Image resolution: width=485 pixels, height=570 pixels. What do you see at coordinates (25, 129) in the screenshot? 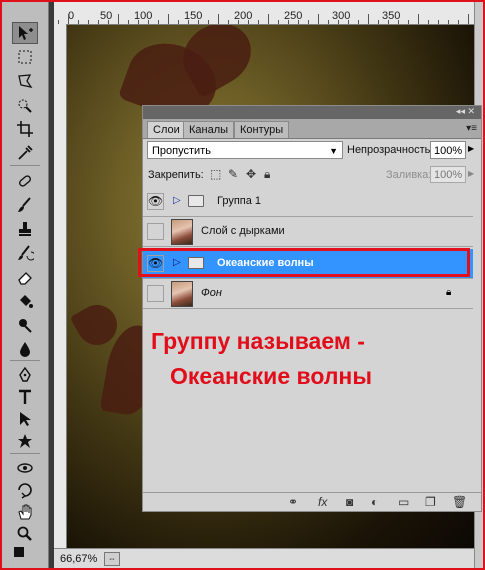
I see `crop-tool-icon` at bounding box center [25, 129].